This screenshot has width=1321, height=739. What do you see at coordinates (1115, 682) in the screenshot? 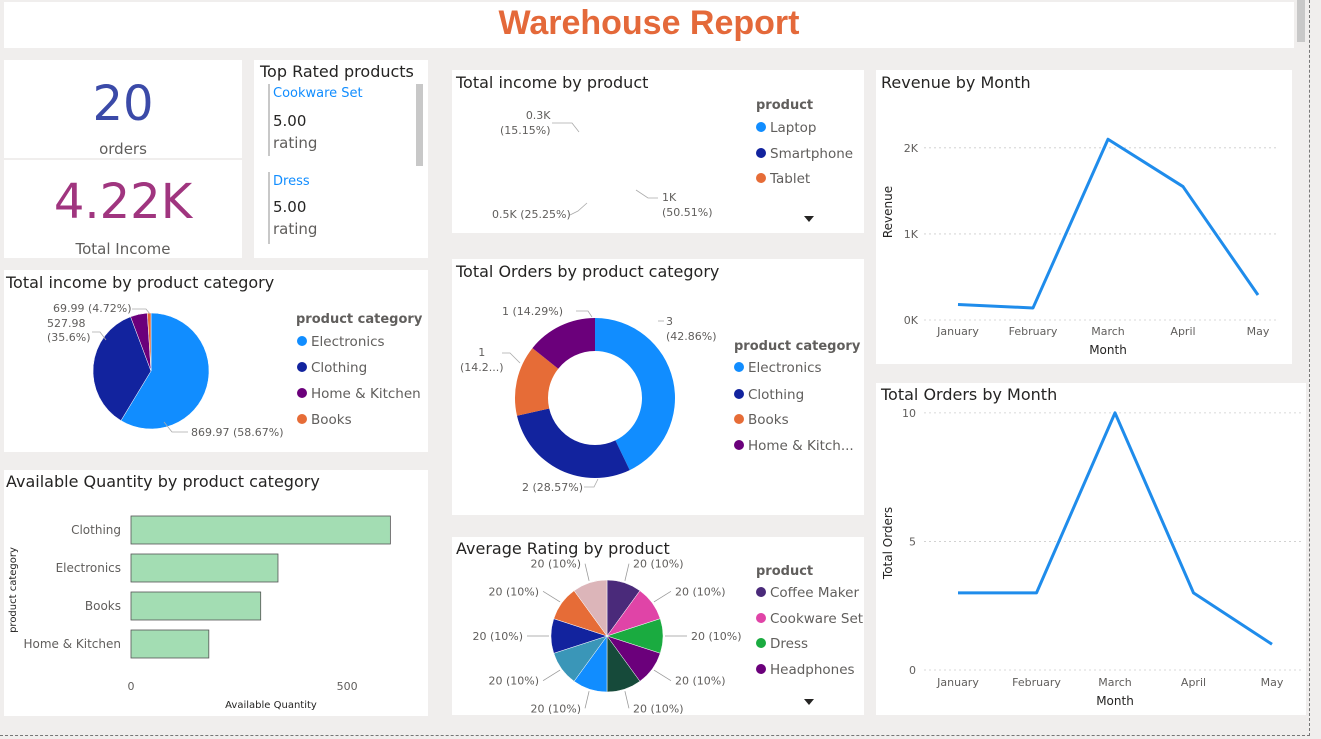
I see `x-tick-label: March` at bounding box center [1115, 682].